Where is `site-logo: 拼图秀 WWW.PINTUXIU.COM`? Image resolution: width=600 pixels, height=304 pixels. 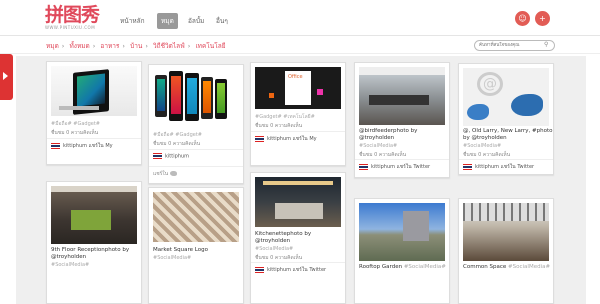
site-logo: 拼图秀 WWW.PINTUXIU.COM is located at coordinates (76, 18).